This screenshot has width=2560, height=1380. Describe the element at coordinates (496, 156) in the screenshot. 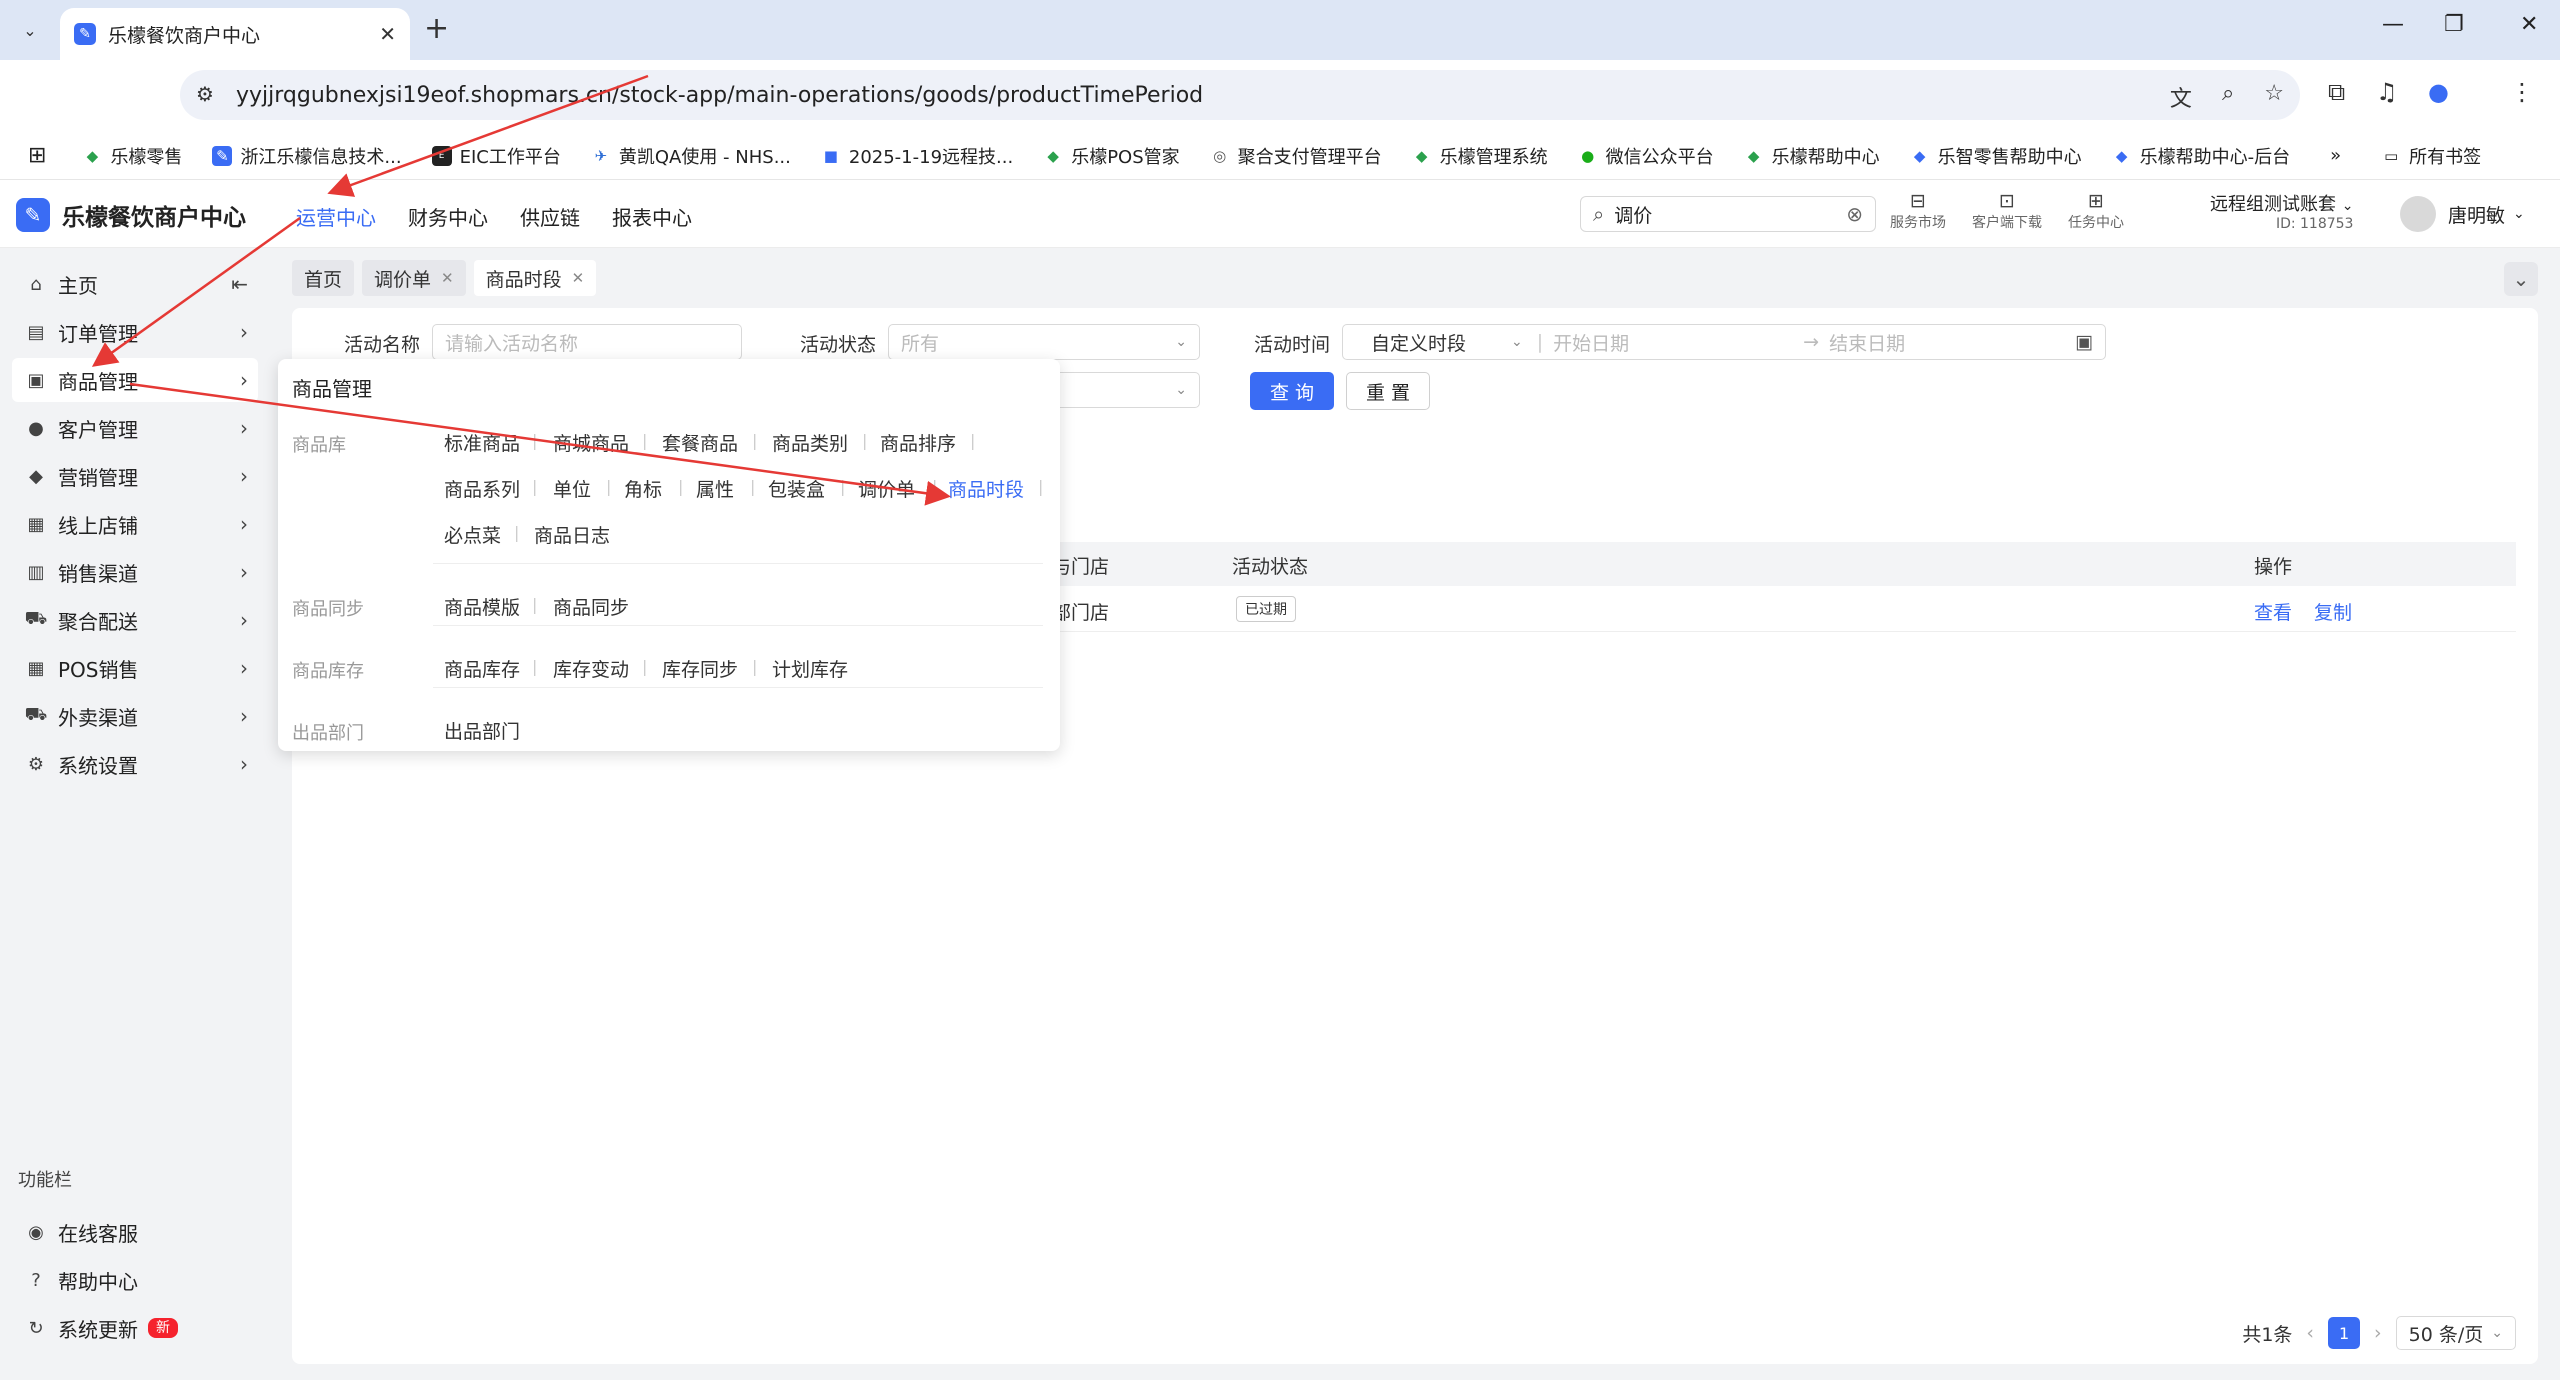

I see `bookmark-item: E EIC工作平台` at that location.